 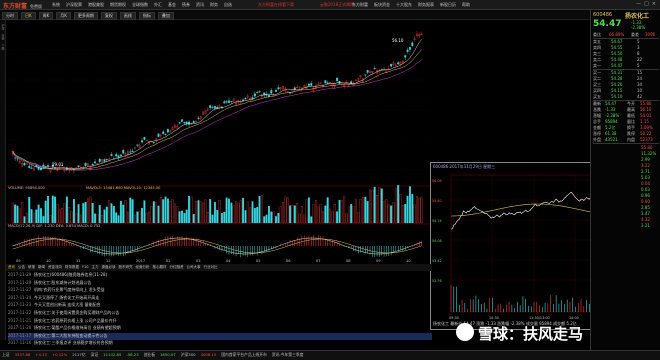 What do you see at coordinates (210, 267) in the screenshot?
I see `info-tab: 行业对比` at bounding box center [210, 267].